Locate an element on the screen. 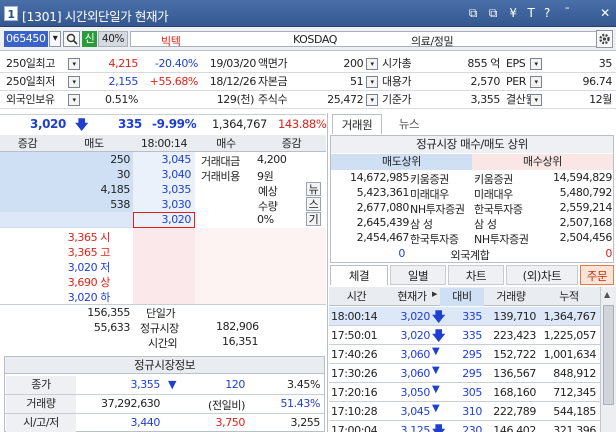  quote-line: 3,020 🡇 335 -9.99% 1,364,767 143.88% is located at coordinates (163, 124).